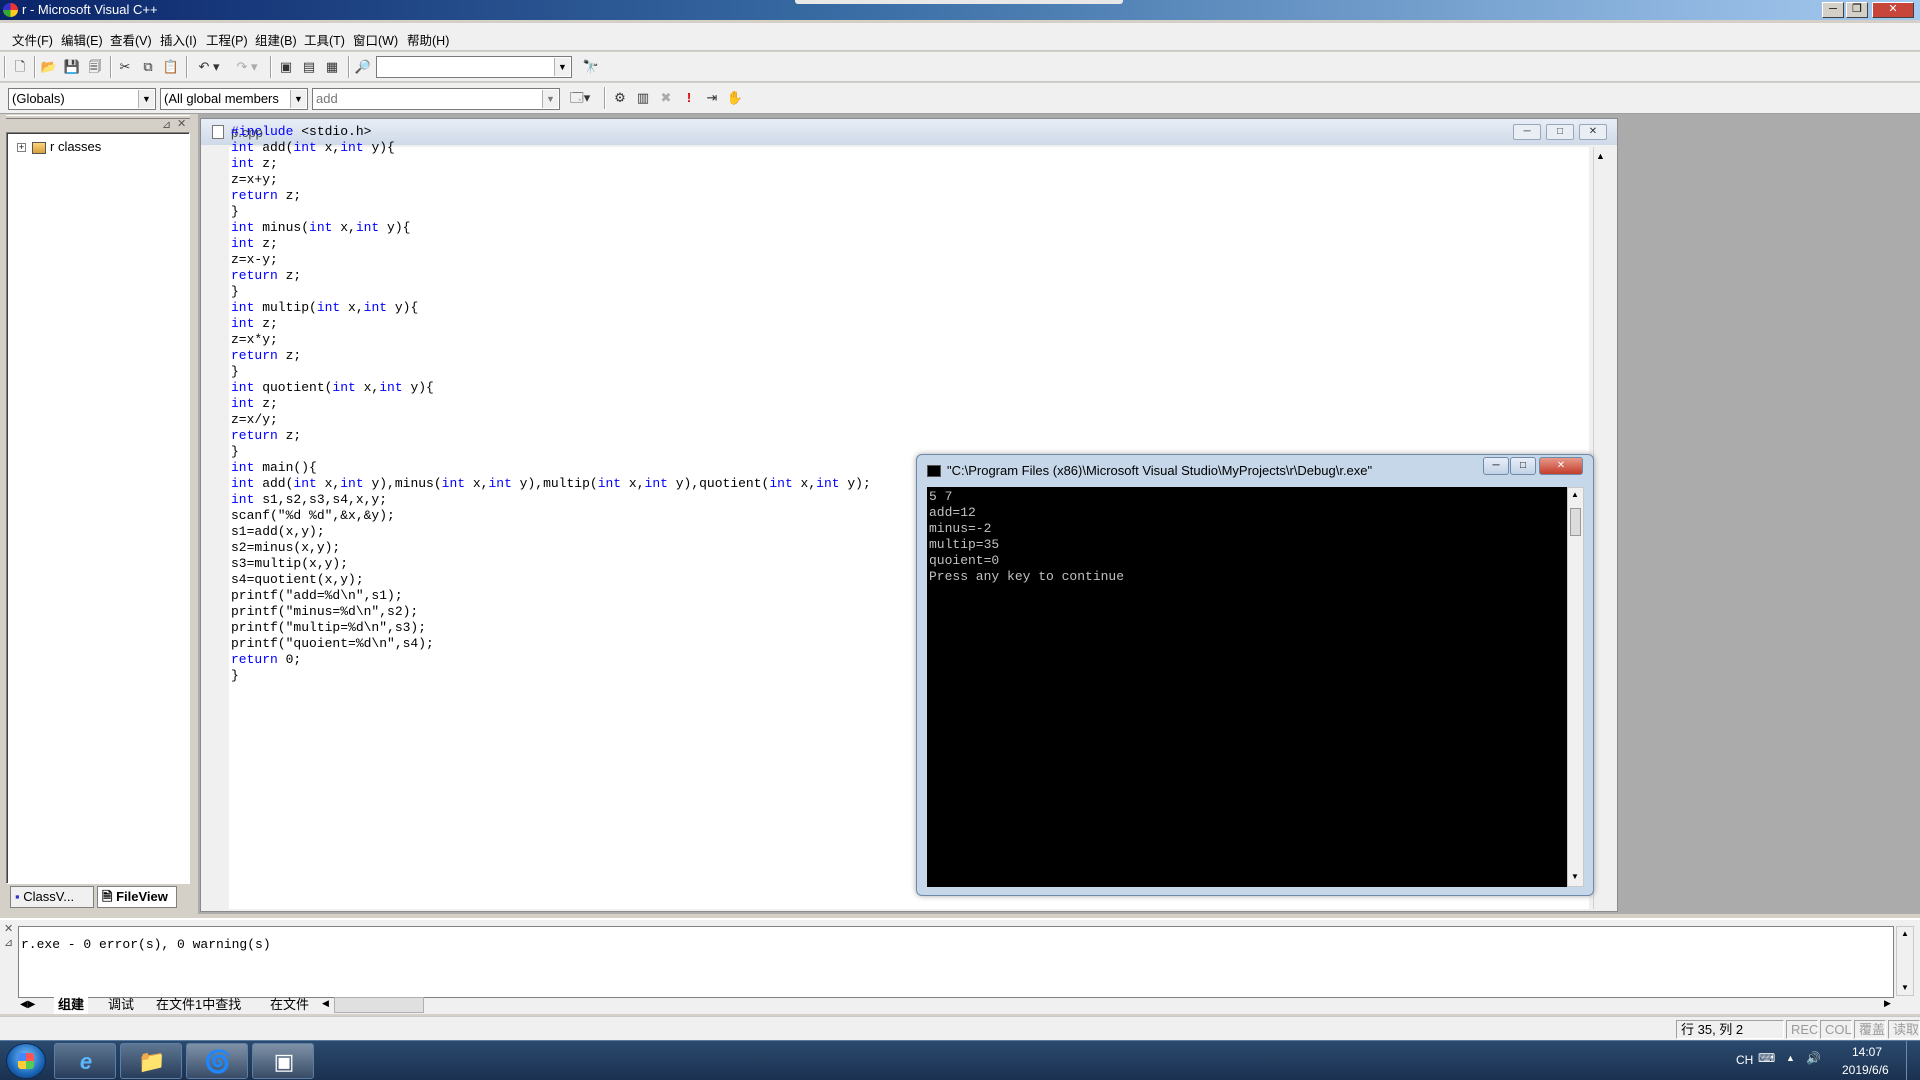  Describe the element at coordinates (375, 39) in the screenshot. I see `menu-window: 窗口(W)` at that location.